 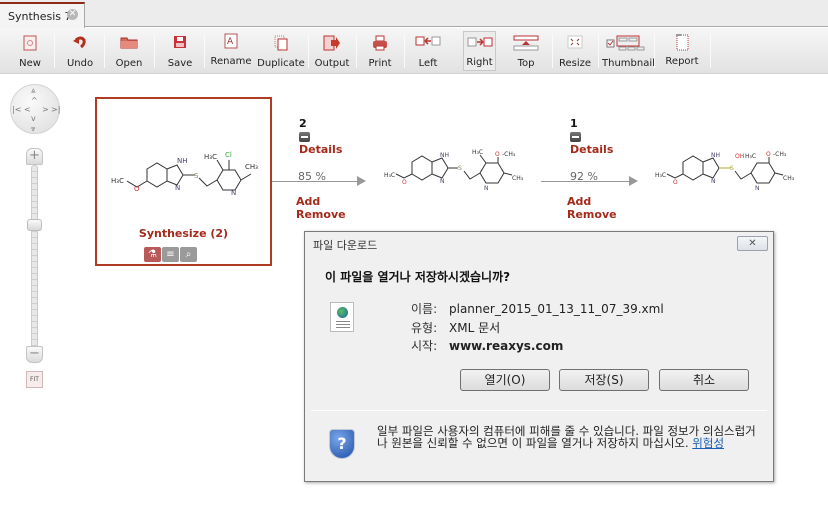 What do you see at coordinates (196, 176) in the screenshot?
I see `svg-text: S` at bounding box center [196, 176].